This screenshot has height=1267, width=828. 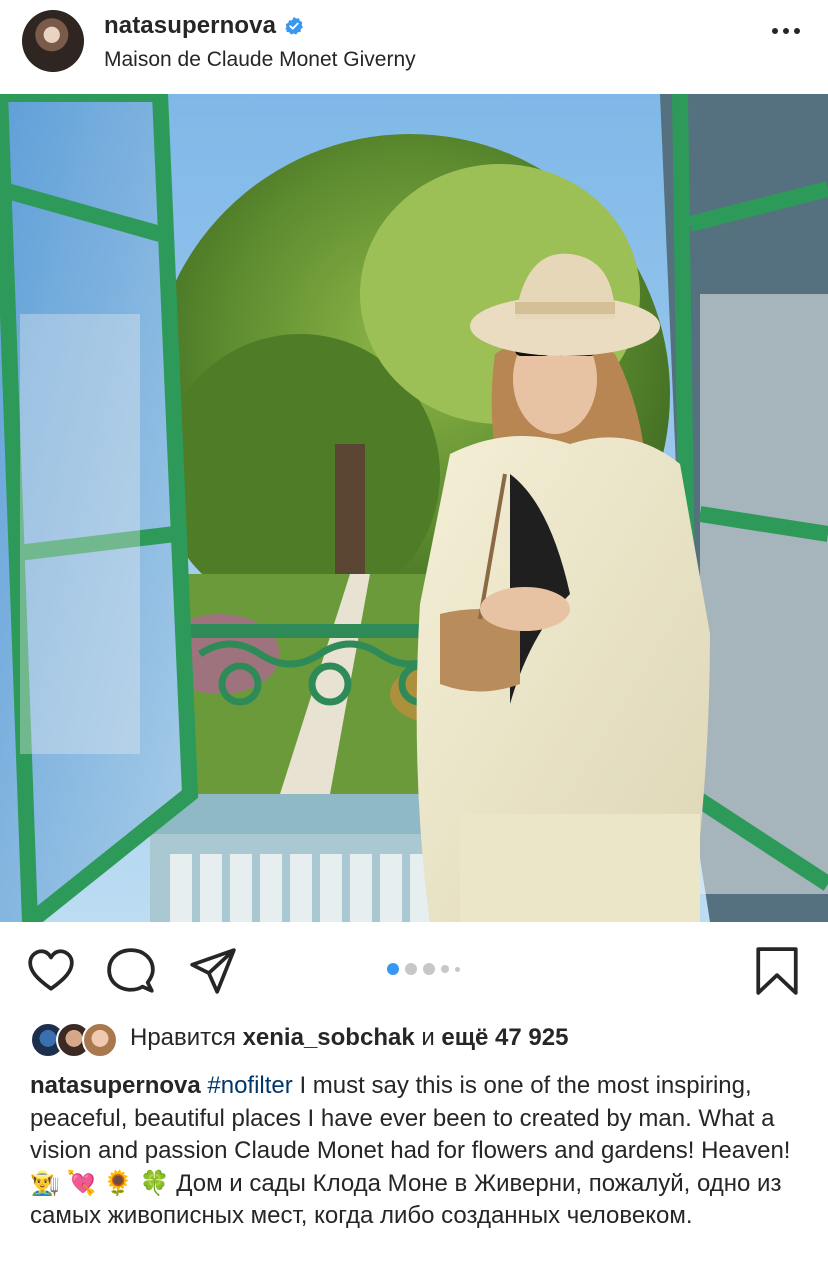 What do you see at coordinates (294, 25) in the screenshot?
I see `verified-badge-icon` at bounding box center [294, 25].